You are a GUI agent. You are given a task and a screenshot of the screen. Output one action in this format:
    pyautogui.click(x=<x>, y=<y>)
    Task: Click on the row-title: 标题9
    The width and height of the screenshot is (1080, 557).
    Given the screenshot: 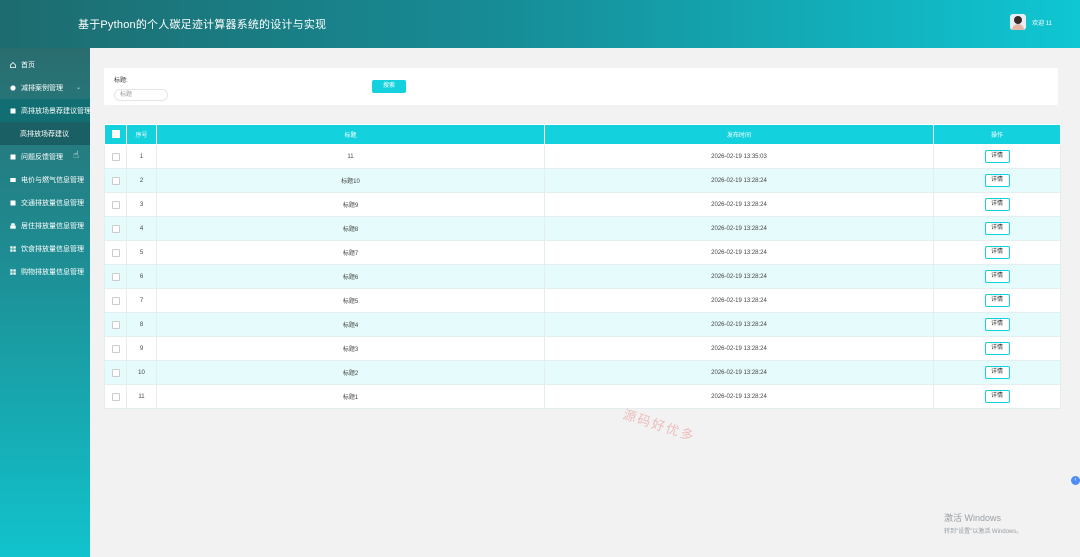 What is the action you would take?
    pyautogui.click(x=350, y=204)
    